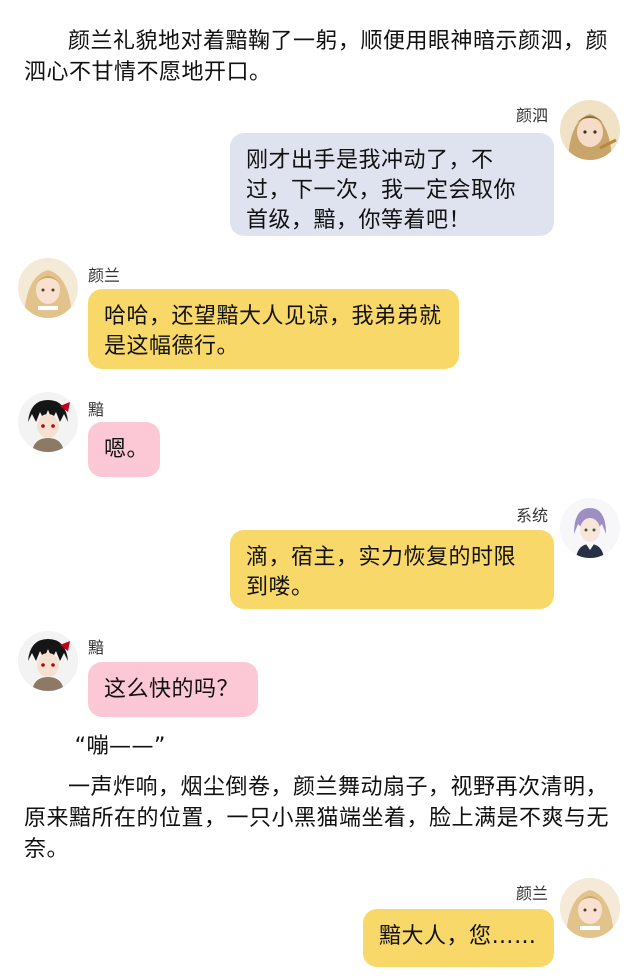 The height and width of the screenshot is (979, 640). Describe the element at coordinates (531, 115) in the screenshot. I see `speaker-name: 颜泗` at that location.